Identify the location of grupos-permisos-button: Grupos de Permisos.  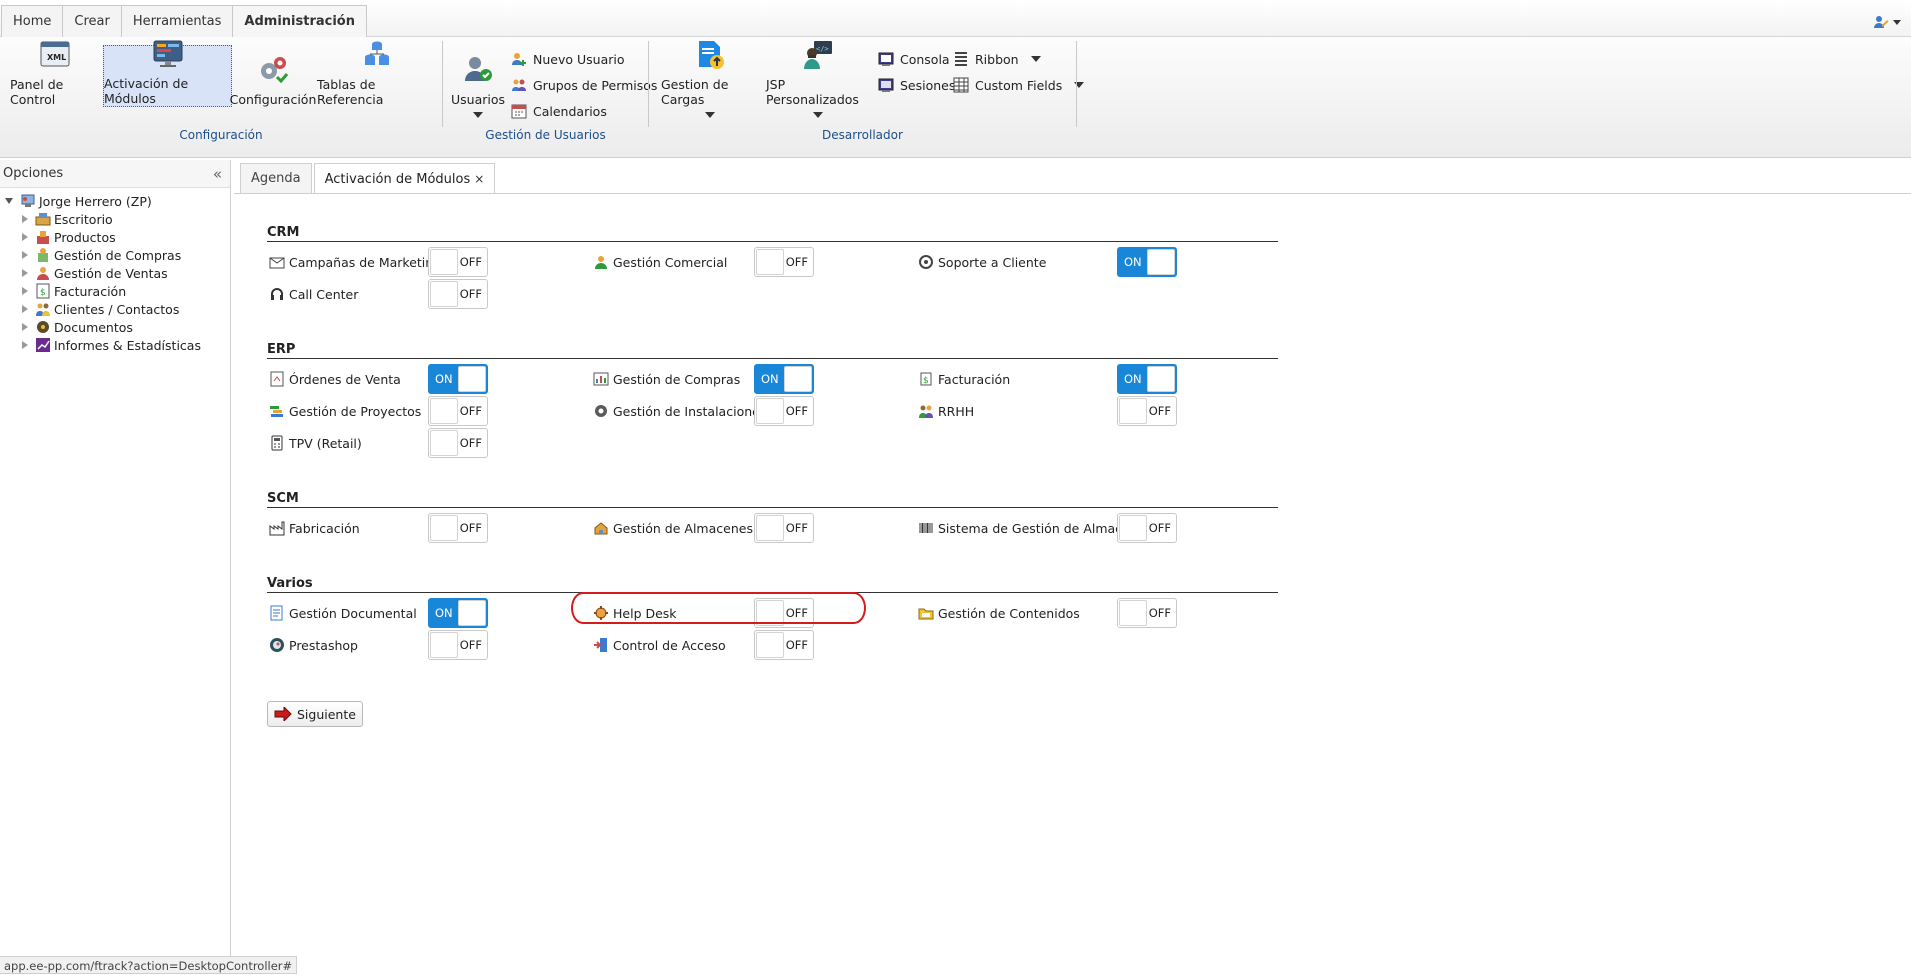
(584, 85).